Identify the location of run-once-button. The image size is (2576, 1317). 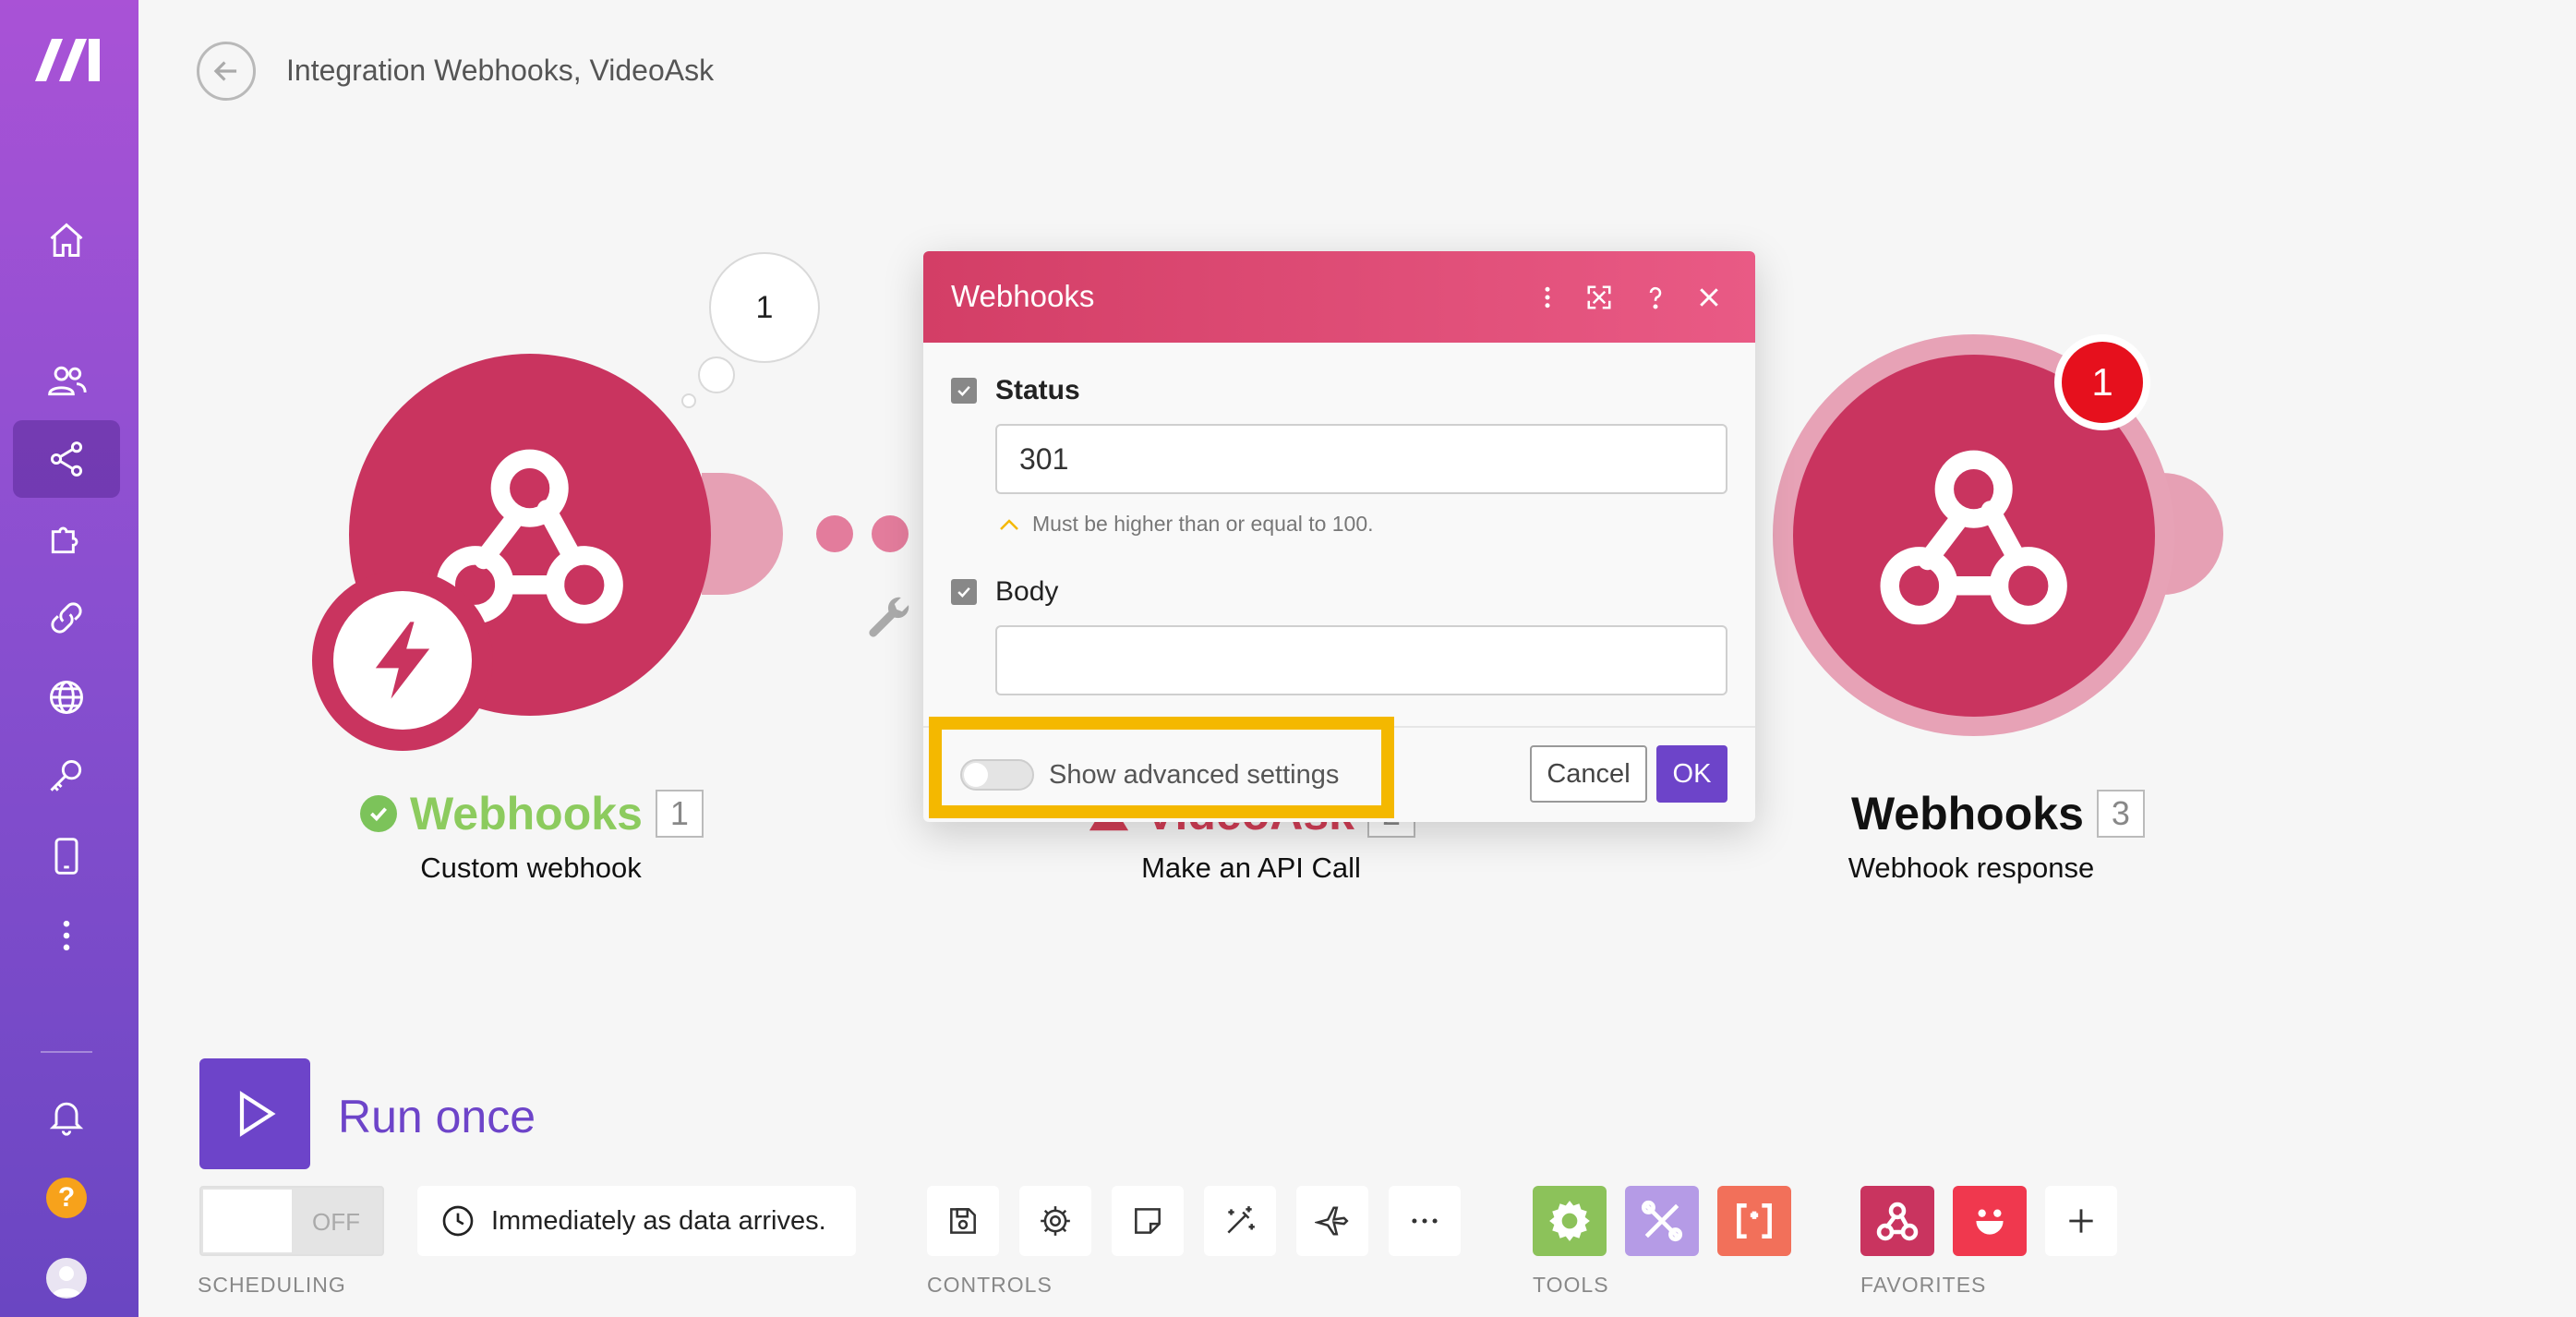
(254, 1113).